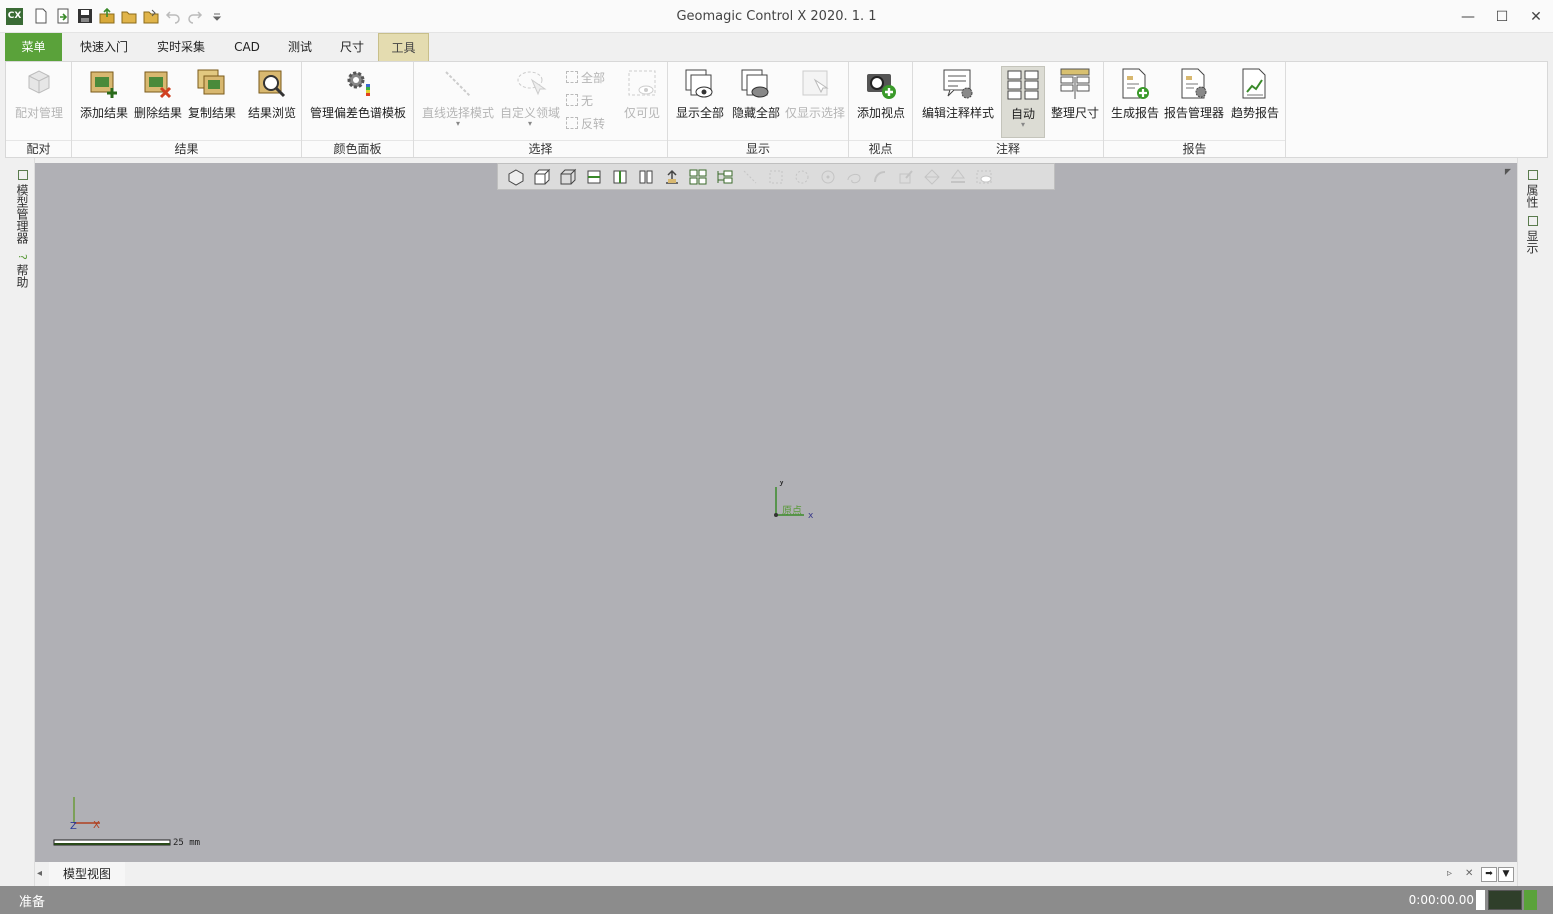  I want to click on view-back-icon, so click(620, 177).